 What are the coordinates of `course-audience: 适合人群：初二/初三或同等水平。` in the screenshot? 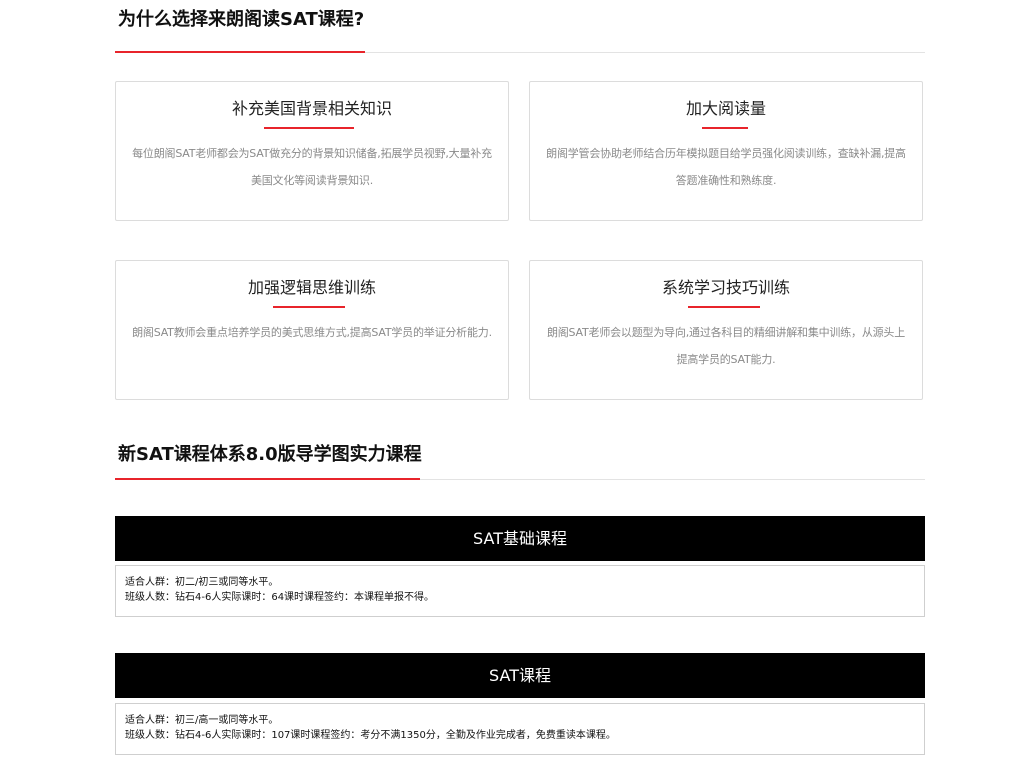 It's located at (202, 582).